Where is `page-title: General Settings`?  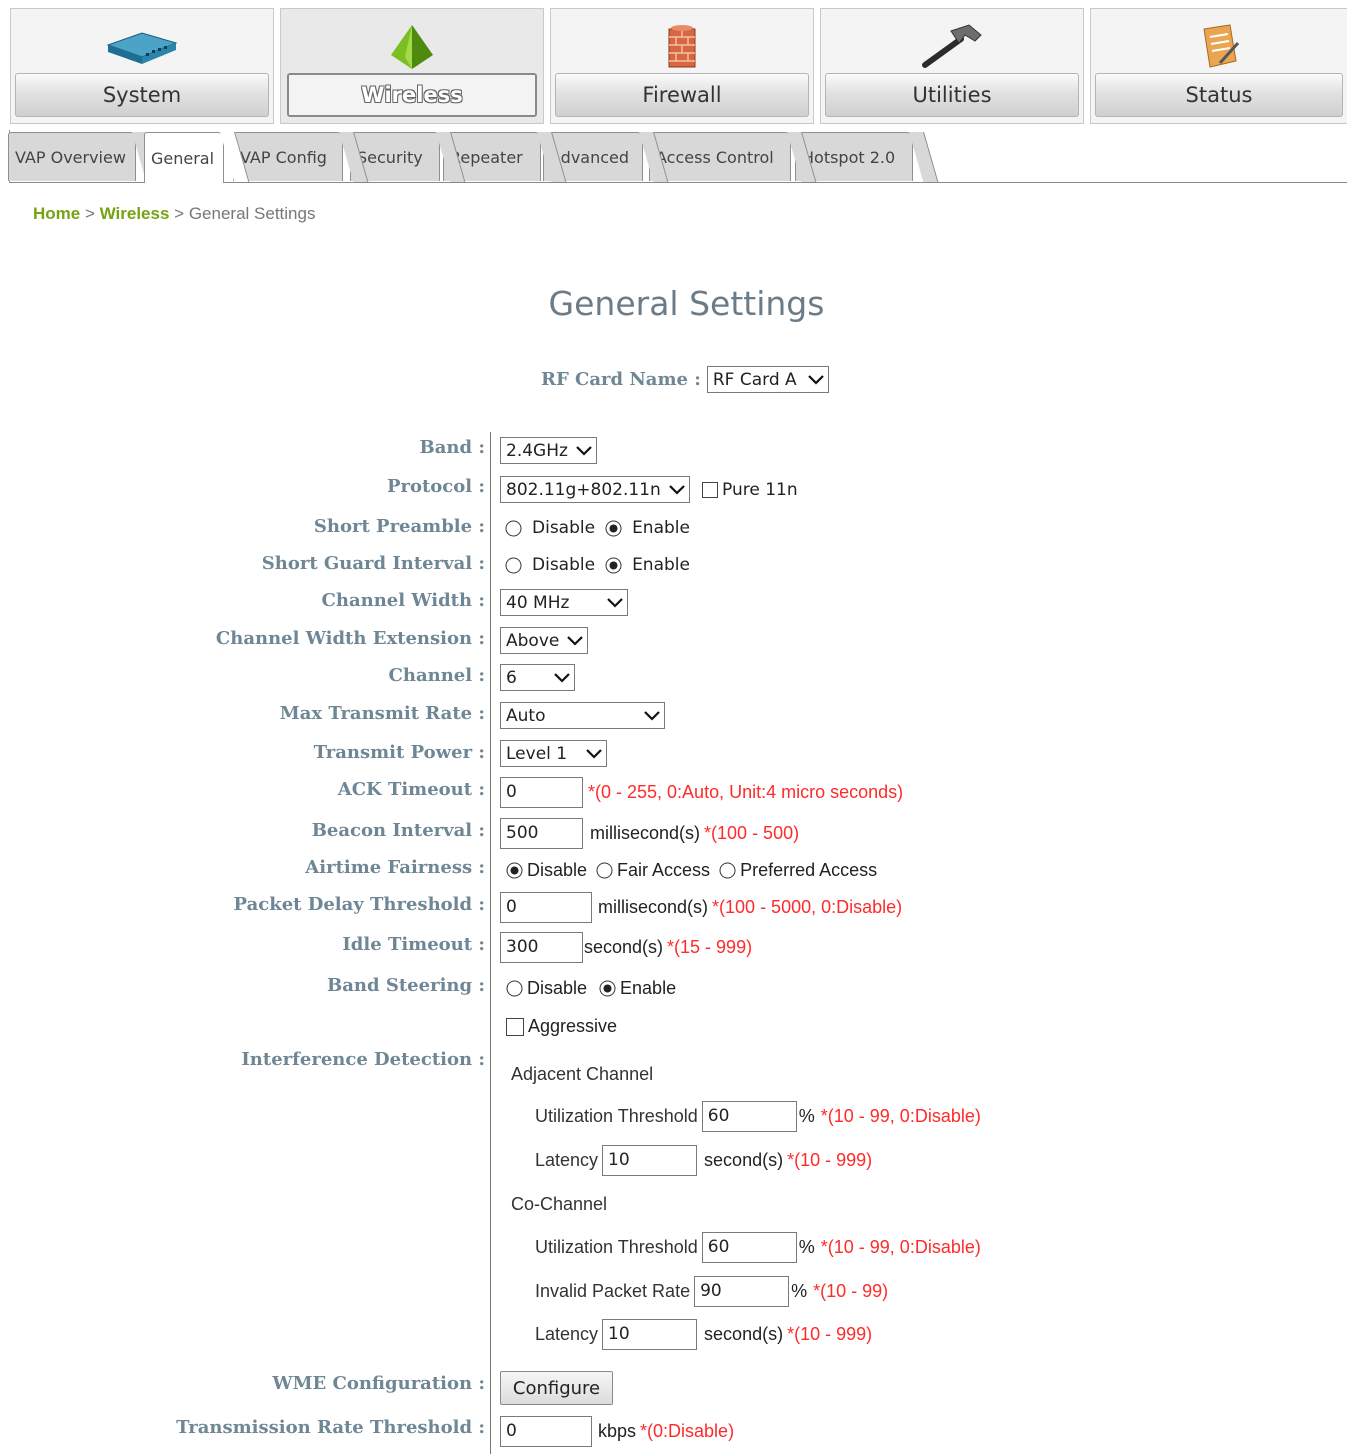 page-title: General Settings is located at coordinates (686, 303).